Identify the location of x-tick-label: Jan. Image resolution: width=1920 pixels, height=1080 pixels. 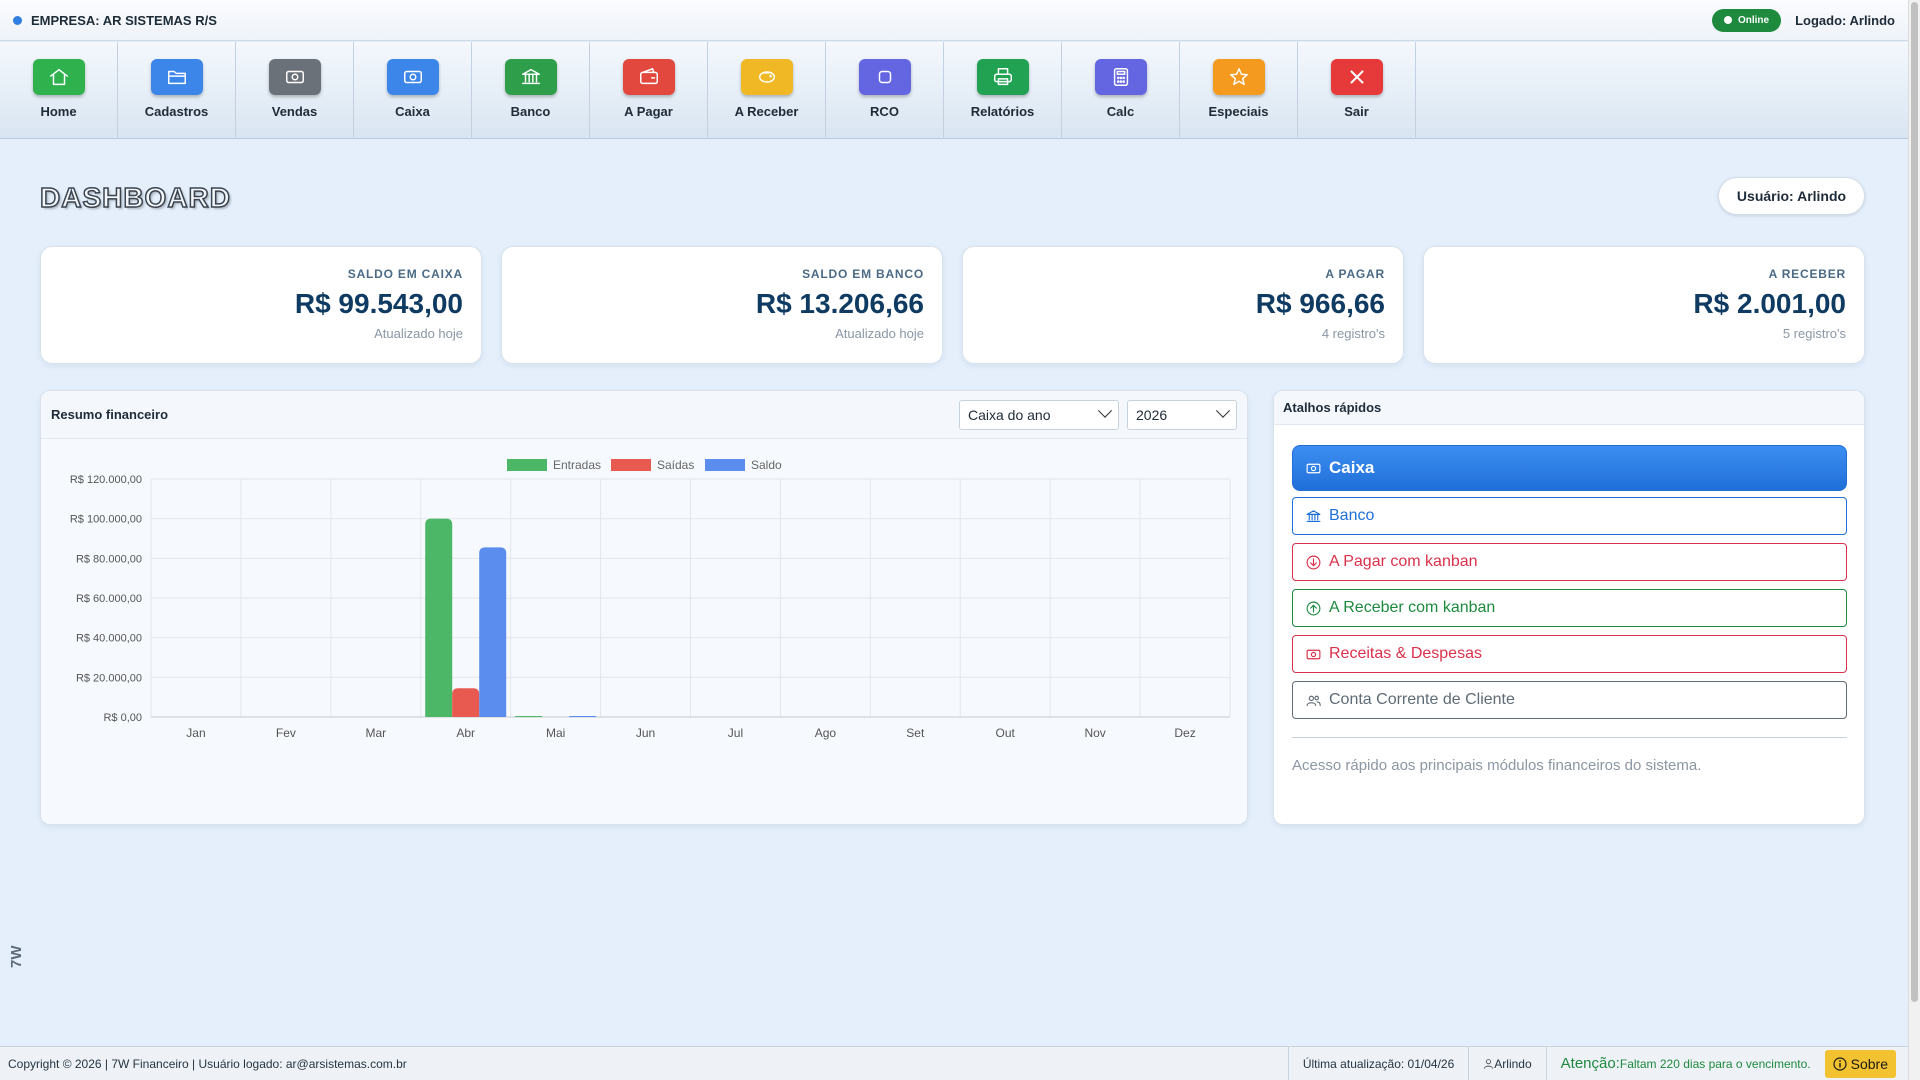
(195, 733).